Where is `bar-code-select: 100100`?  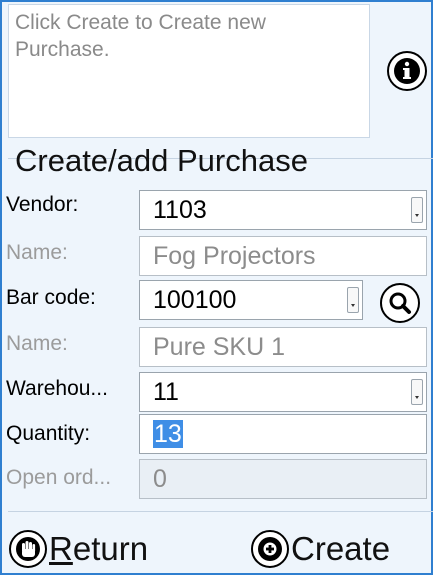 bar-code-select: 100100 is located at coordinates (251, 300).